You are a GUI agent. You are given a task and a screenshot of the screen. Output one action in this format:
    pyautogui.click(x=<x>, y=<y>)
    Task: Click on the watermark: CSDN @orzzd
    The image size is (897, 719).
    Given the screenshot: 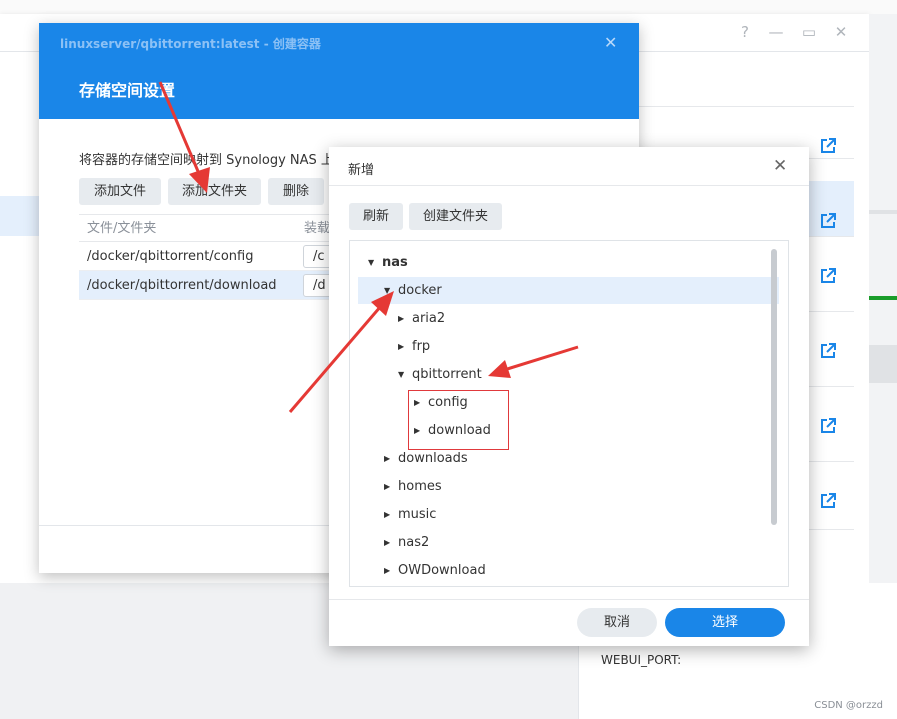 What is the action you would take?
    pyautogui.click(x=848, y=705)
    